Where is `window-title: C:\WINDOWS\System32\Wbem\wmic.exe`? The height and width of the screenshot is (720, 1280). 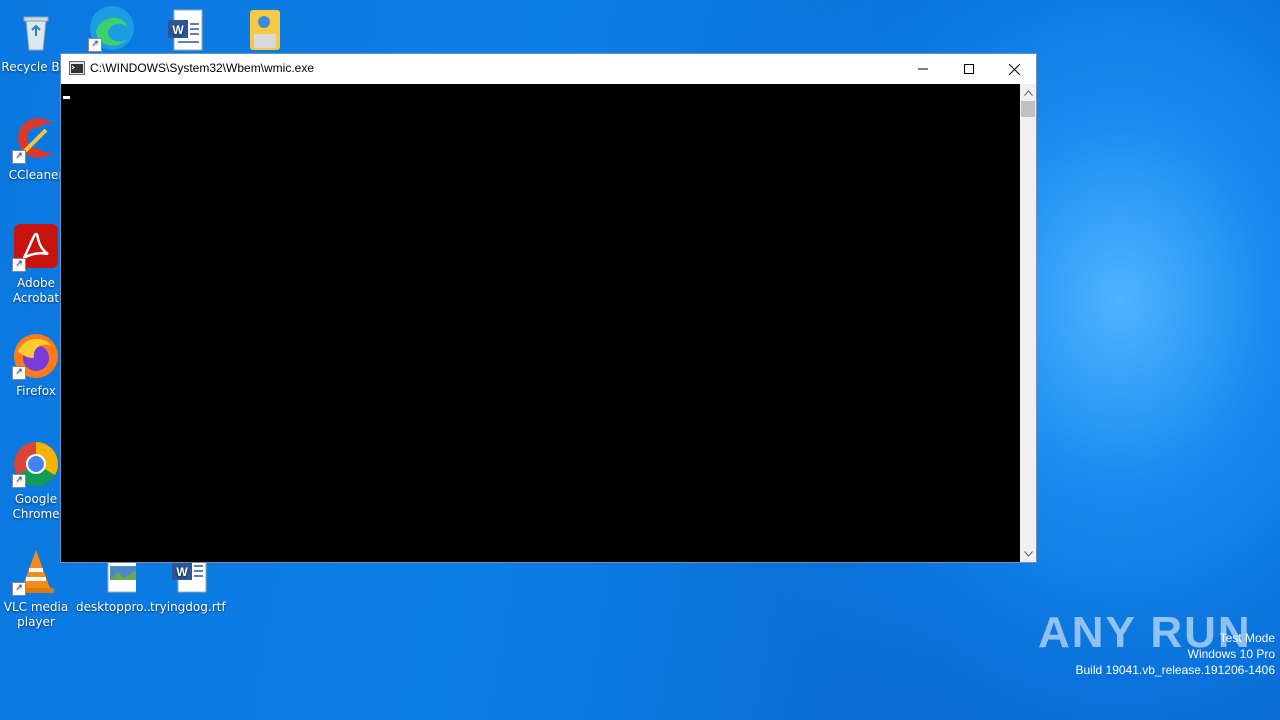
window-title: C:\WINDOWS\System32\Wbem\wmic.exe is located at coordinates (202, 68).